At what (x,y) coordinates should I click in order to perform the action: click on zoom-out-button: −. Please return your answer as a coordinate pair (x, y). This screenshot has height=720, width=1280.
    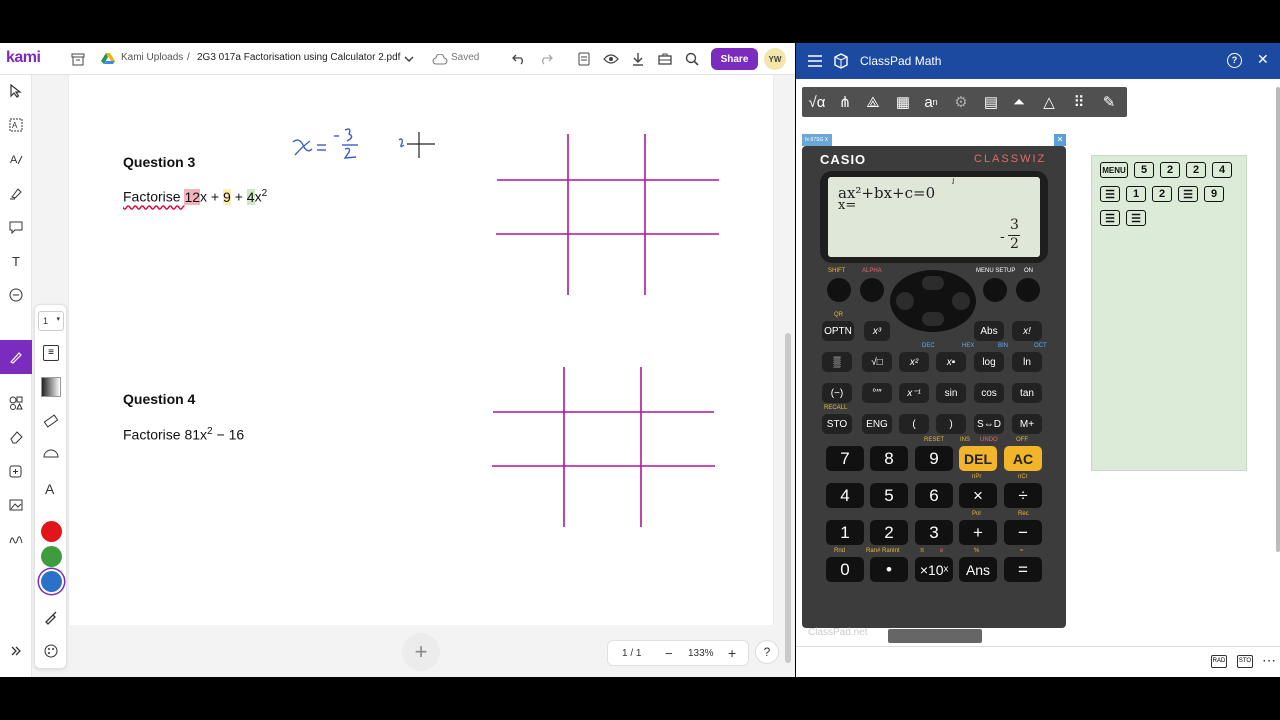
    Looking at the image, I should click on (669, 653).